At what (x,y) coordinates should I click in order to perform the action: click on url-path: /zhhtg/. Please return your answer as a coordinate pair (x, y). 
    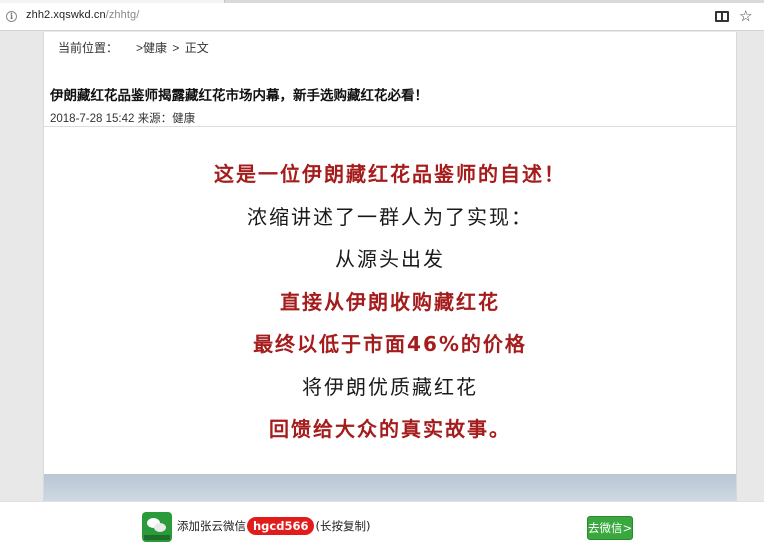
    Looking at the image, I should click on (122, 15).